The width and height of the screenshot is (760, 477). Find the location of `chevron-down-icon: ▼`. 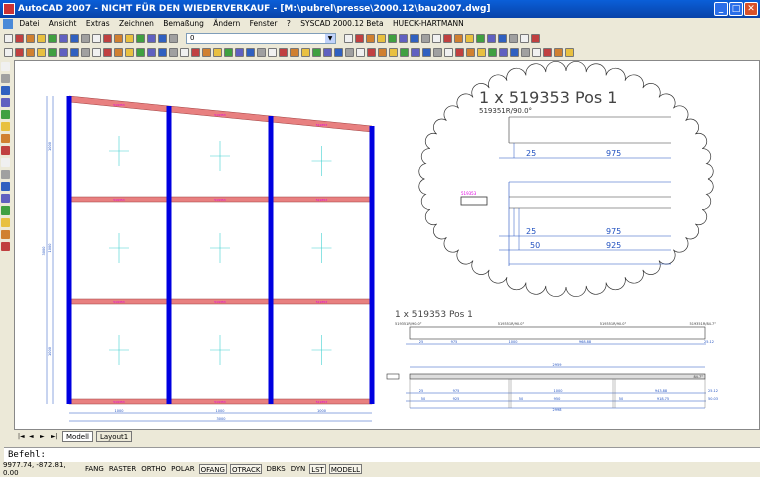

chevron-down-icon: ▼ is located at coordinates (330, 38).